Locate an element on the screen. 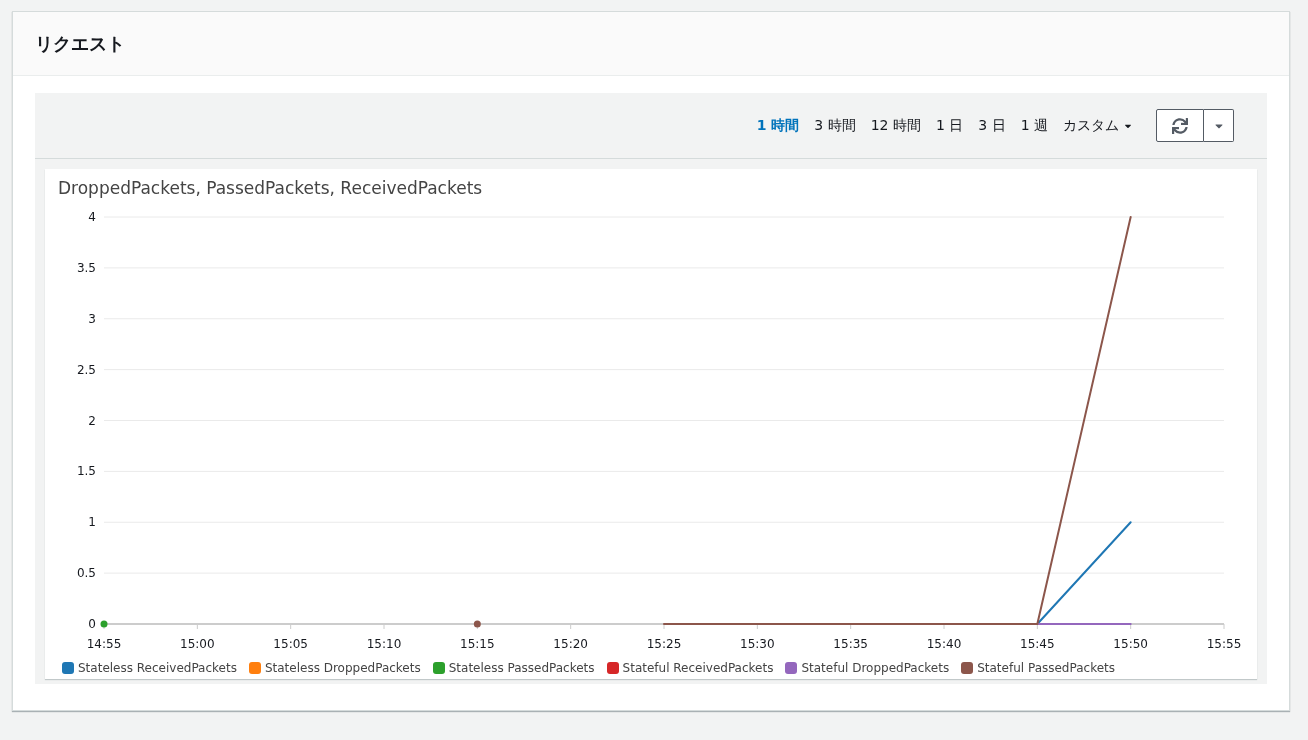 The image size is (1308, 740). x-tick-label: 15:55 is located at coordinates (1224, 644).